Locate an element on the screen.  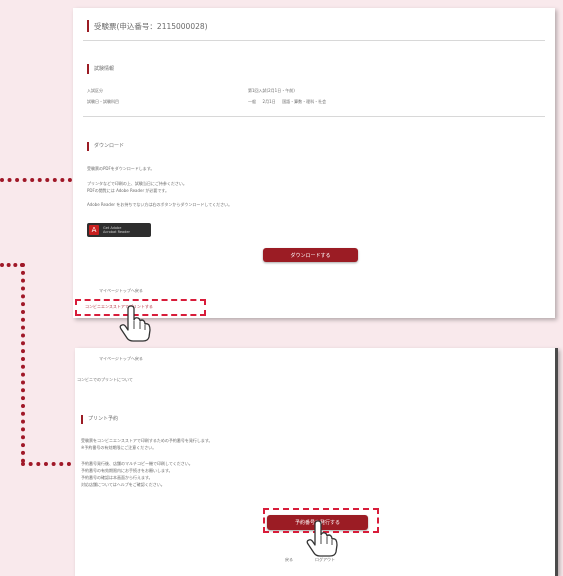
print-text-line: 予約番号の有効期限内にお手続きをお願いします。 is located at coordinates (127, 470).